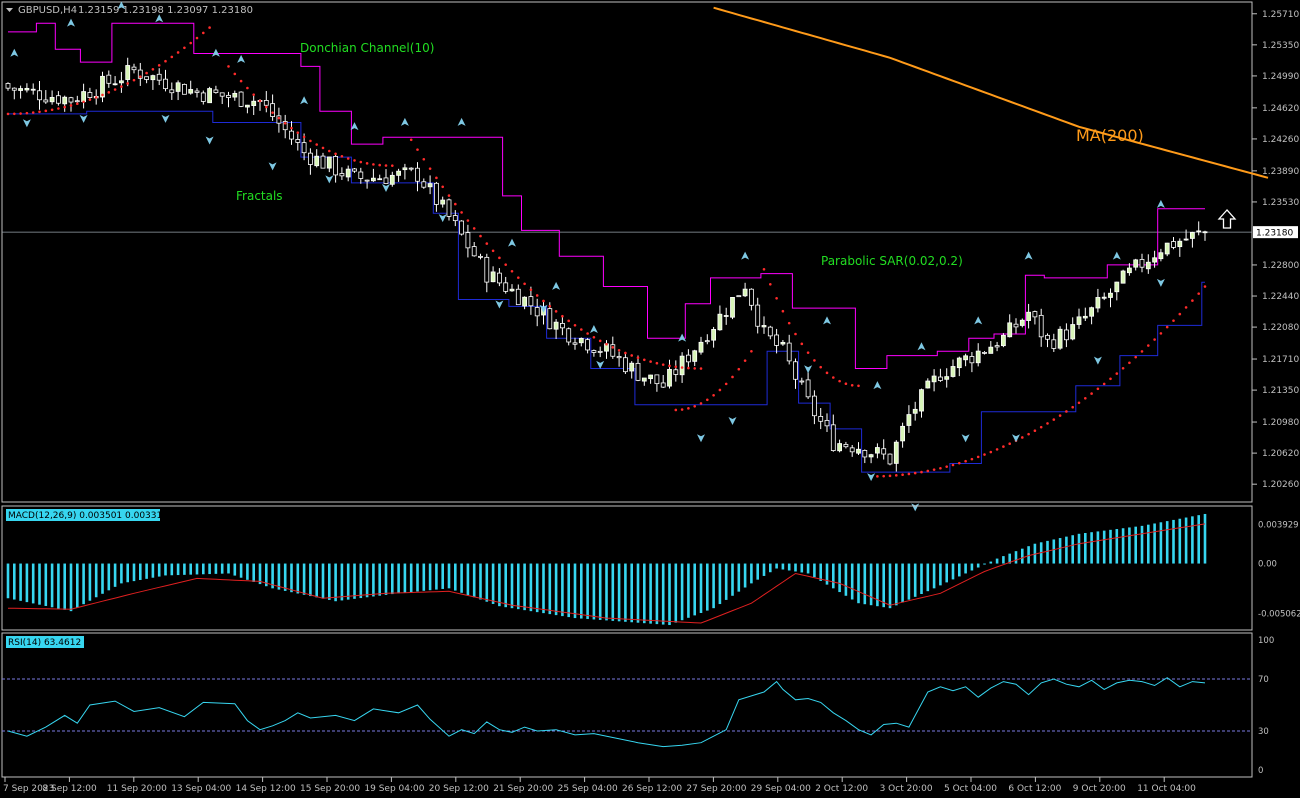 The width and height of the screenshot is (1300, 798). Describe the element at coordinates (367, 48) in the screenshot. I see `donchian-label: Donchian Channel(10)` at that location.